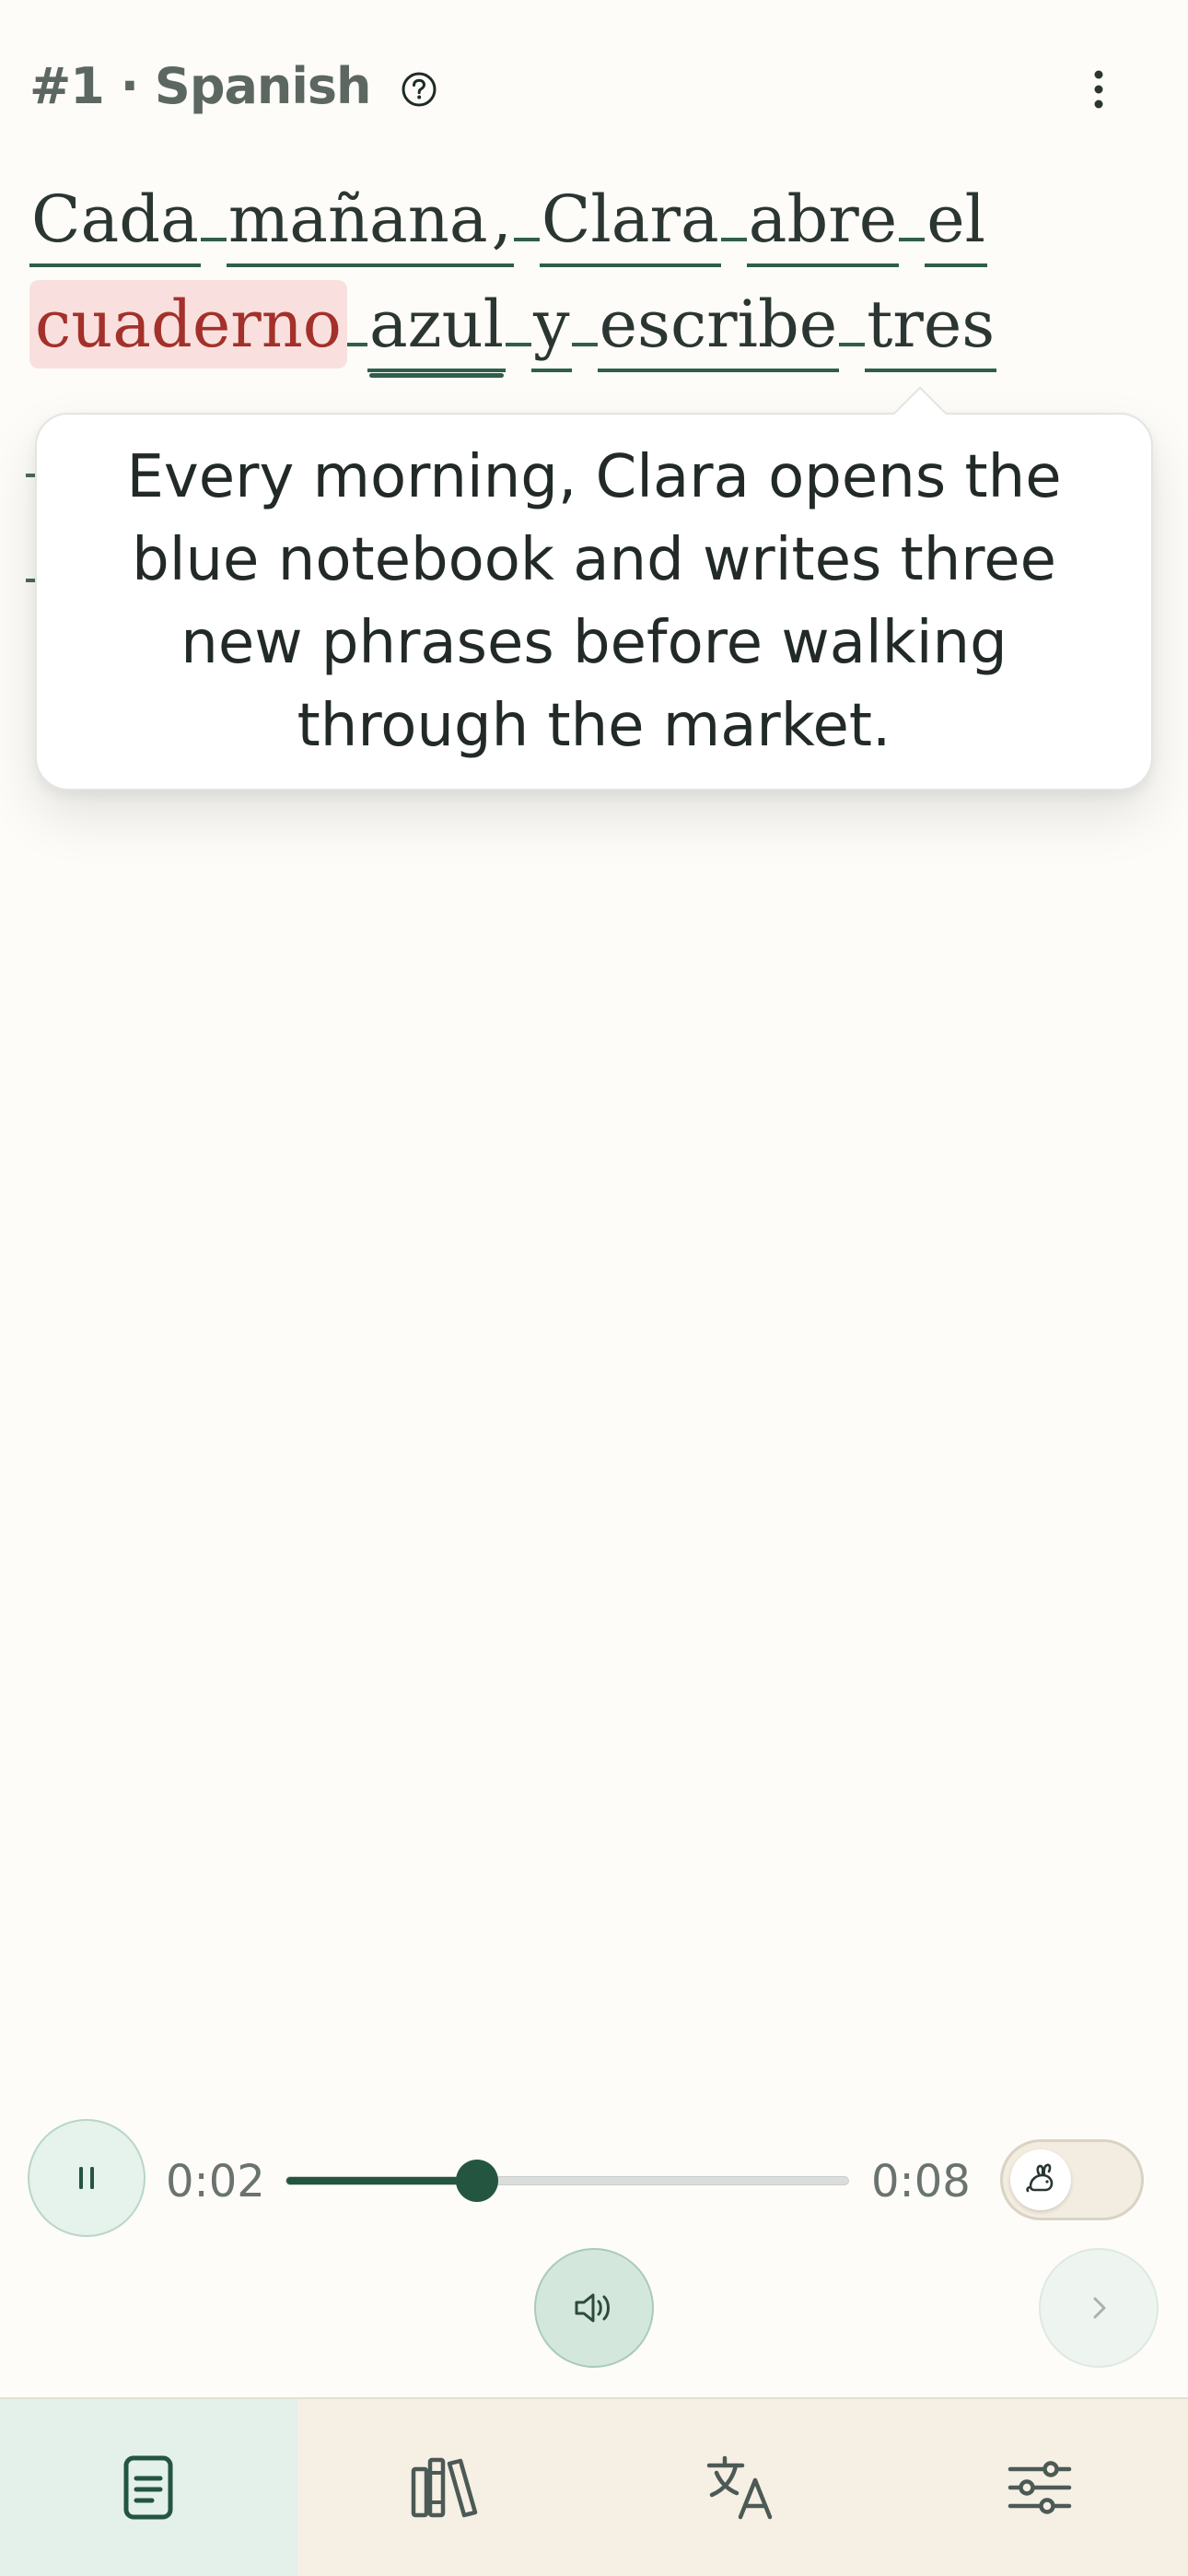 The width and height of the screenshot is (1188, 2576). I want to click on total-time: 0:08, so click(921, 2181).